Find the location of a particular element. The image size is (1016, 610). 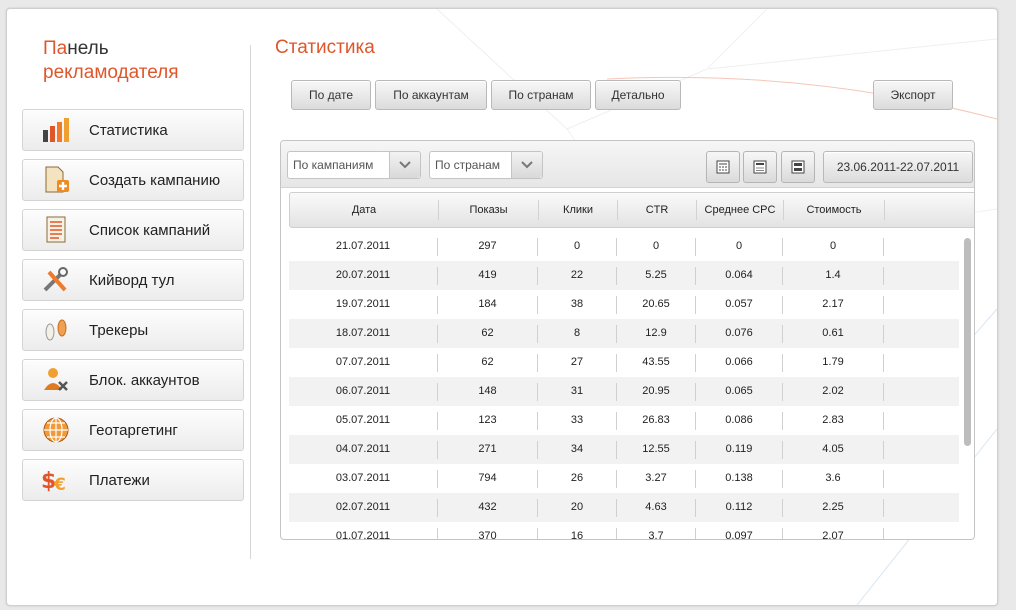

table-cell: 38 is located at coordinates (577, 304).